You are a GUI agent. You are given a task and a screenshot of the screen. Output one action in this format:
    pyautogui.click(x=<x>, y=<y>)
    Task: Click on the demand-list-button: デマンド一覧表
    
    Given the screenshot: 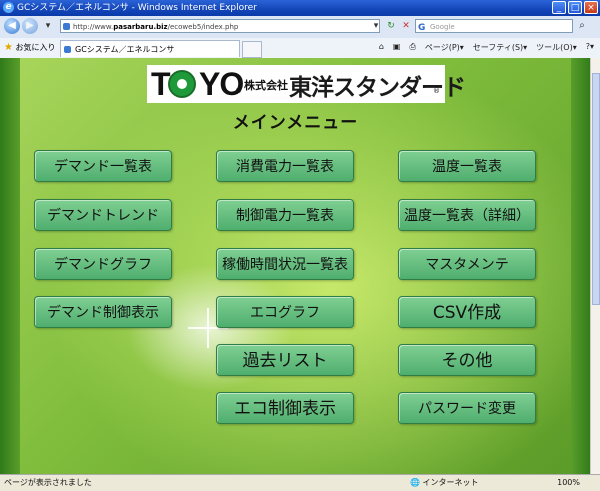 What is the action you would take?
    pyautogui.click(x=103, y=166)
    